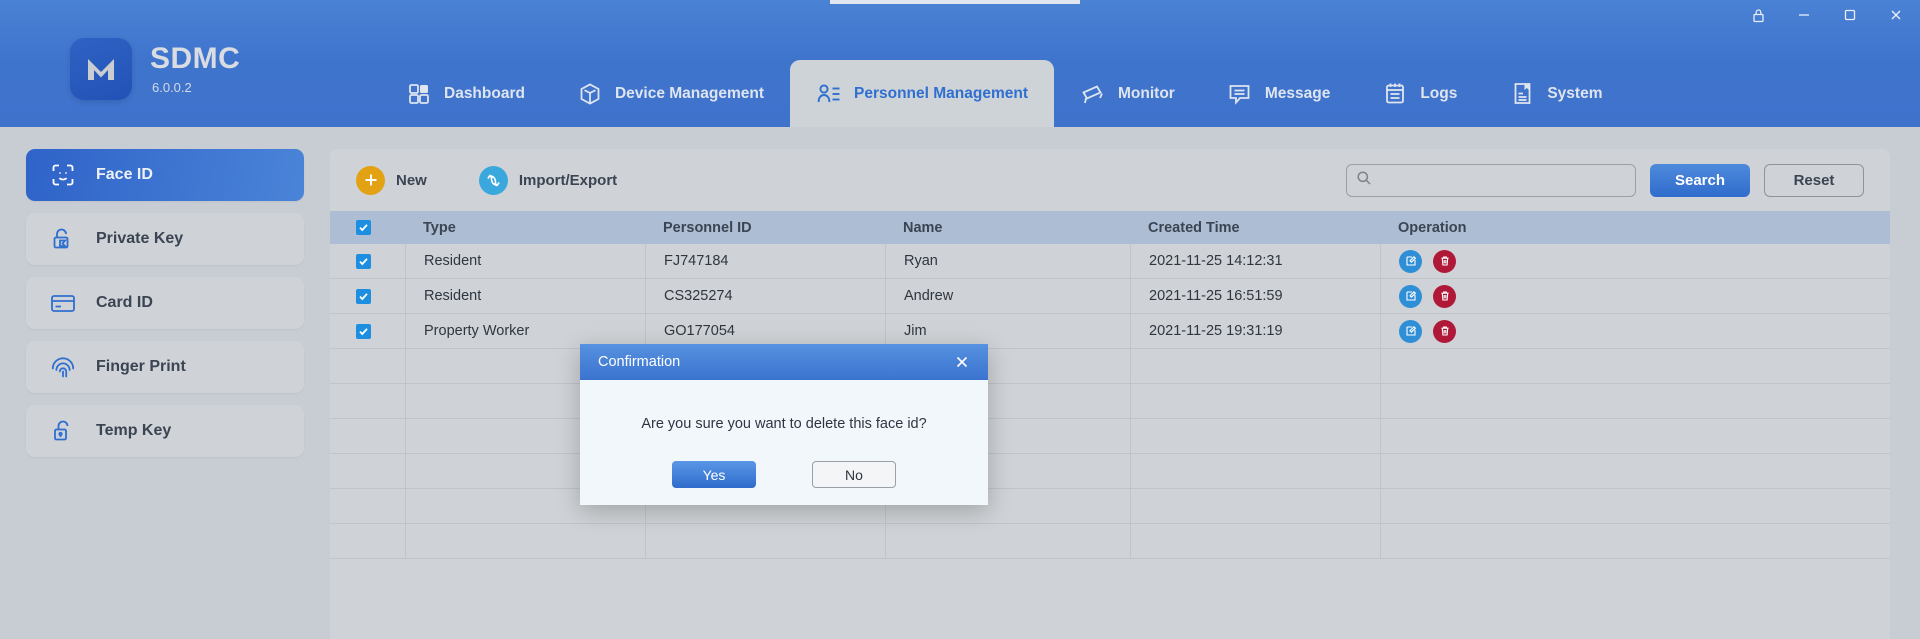 Image resolution: width=1920 pixels, height=639 pixels. What do you see at coordinates (165, 367) in the screenshot?
I see `sidebar-item-finger-print: Finger Print` at bounding box center [165, 367].